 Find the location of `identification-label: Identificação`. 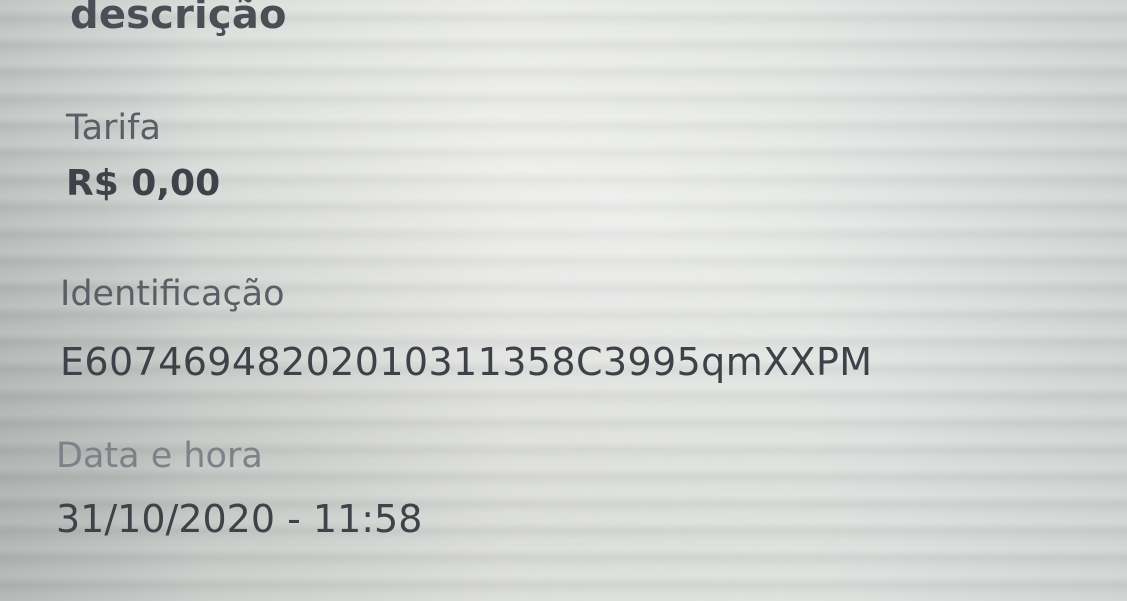

identification-label: Identificação is located at coordinates (172, 294).